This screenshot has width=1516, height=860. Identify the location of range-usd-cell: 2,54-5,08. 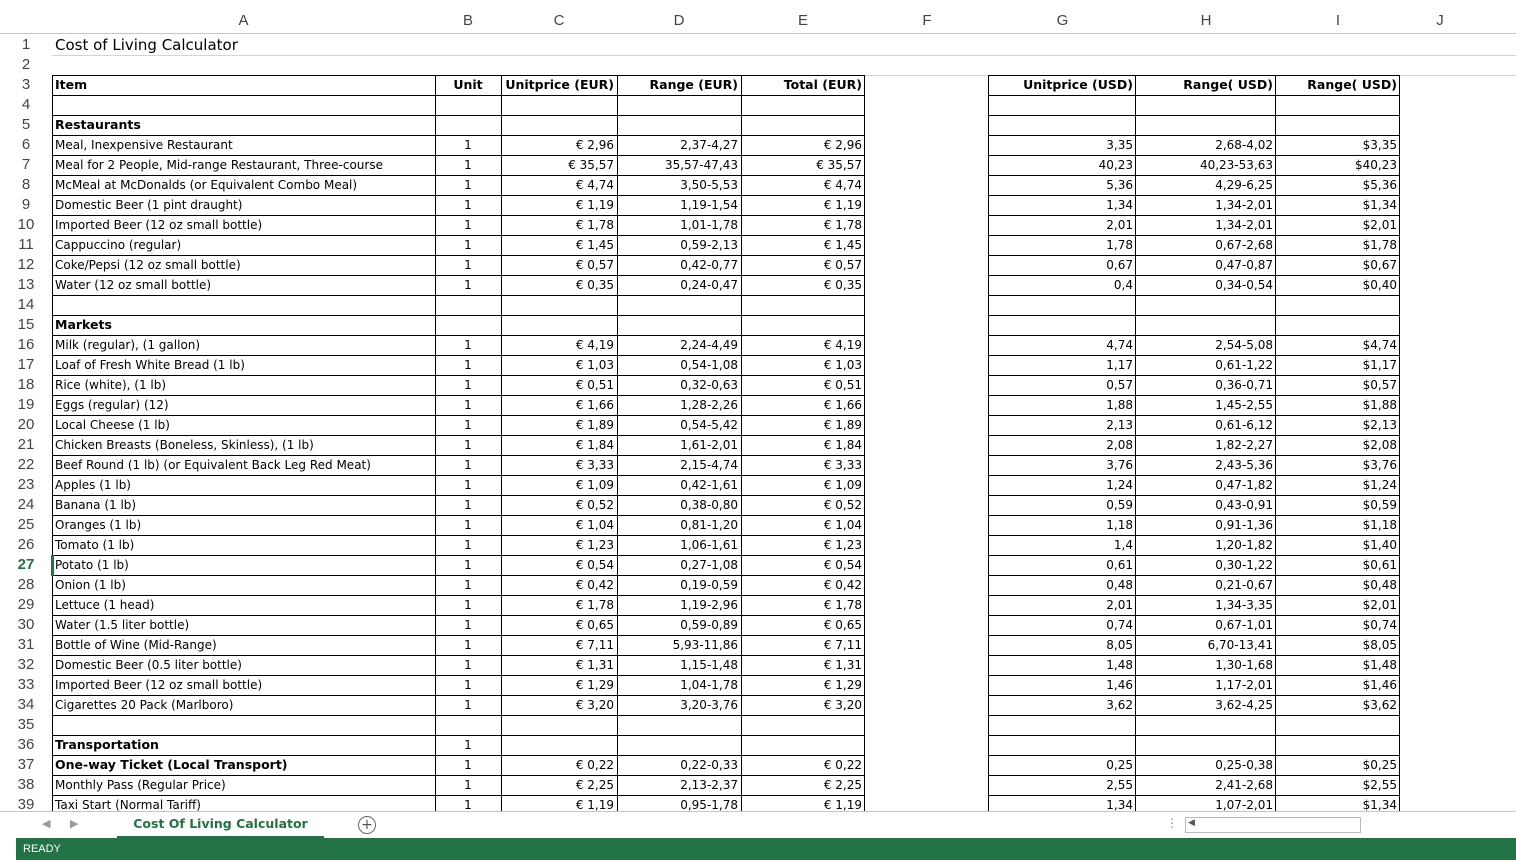
(1206, 345).